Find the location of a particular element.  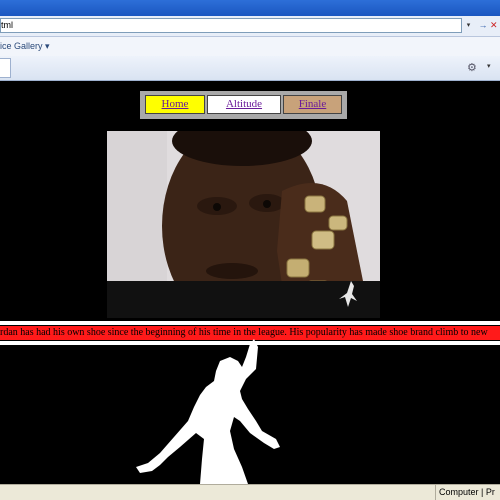

favorites-bar: ice Gallery ▾ is located at coordinates (250, 46).